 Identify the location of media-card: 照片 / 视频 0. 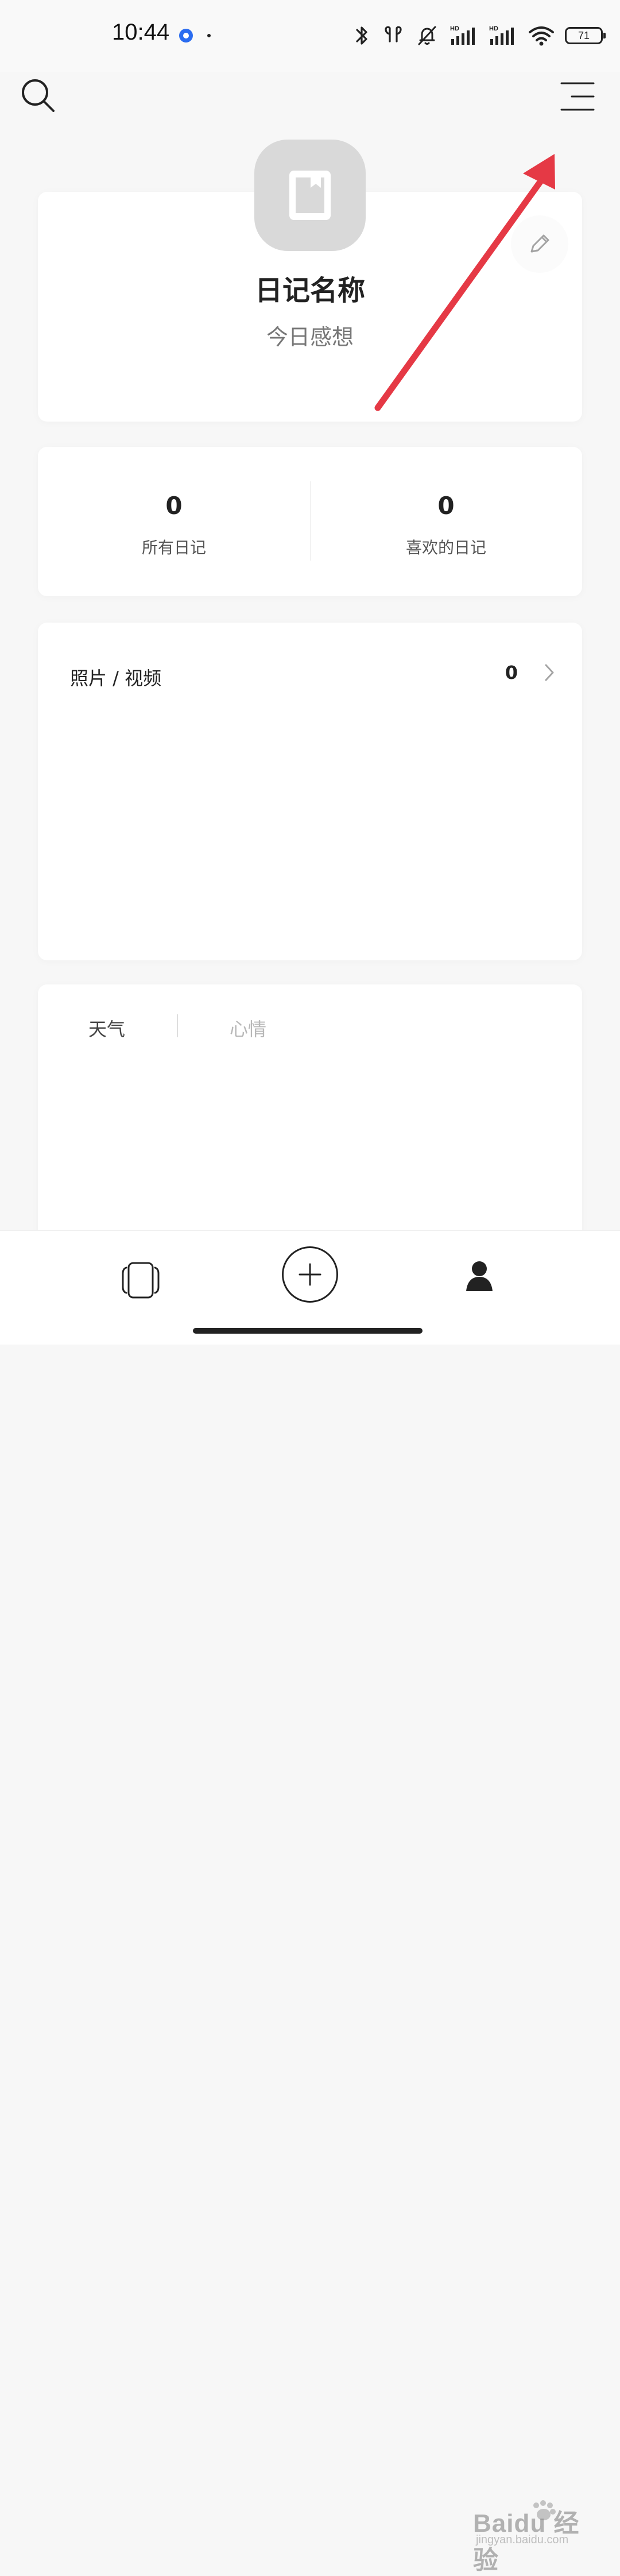
(310, 791).